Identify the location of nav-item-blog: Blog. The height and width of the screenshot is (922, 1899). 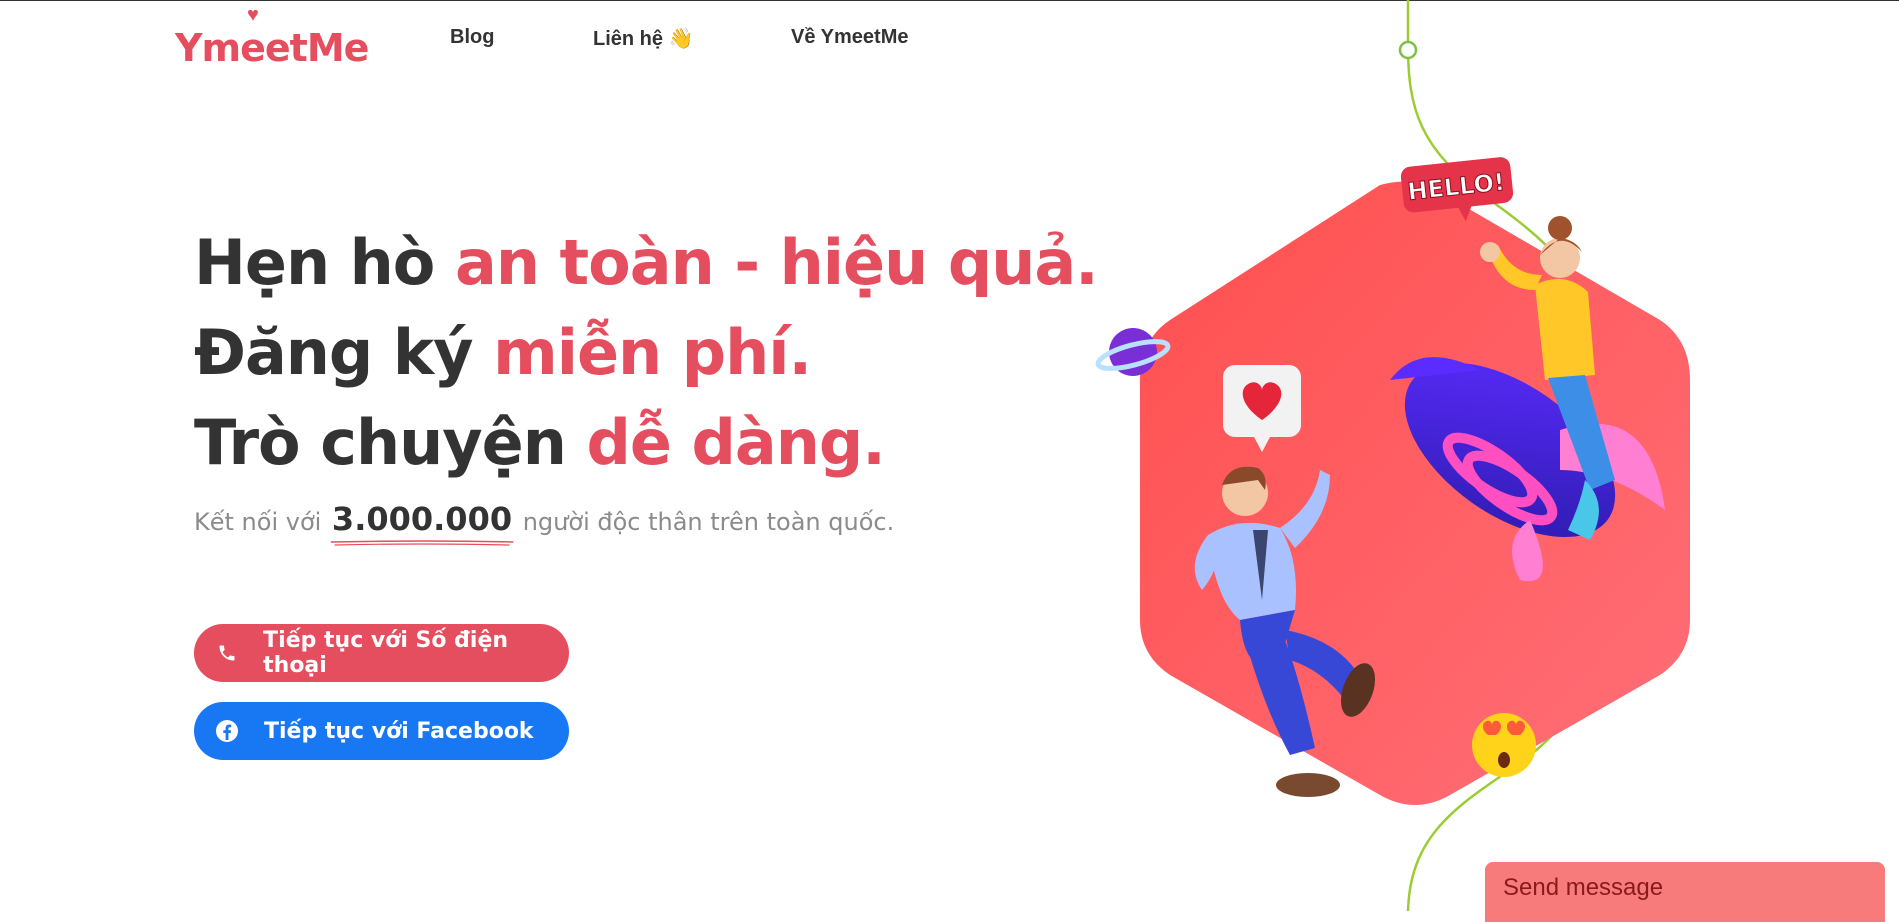
(472, 37).